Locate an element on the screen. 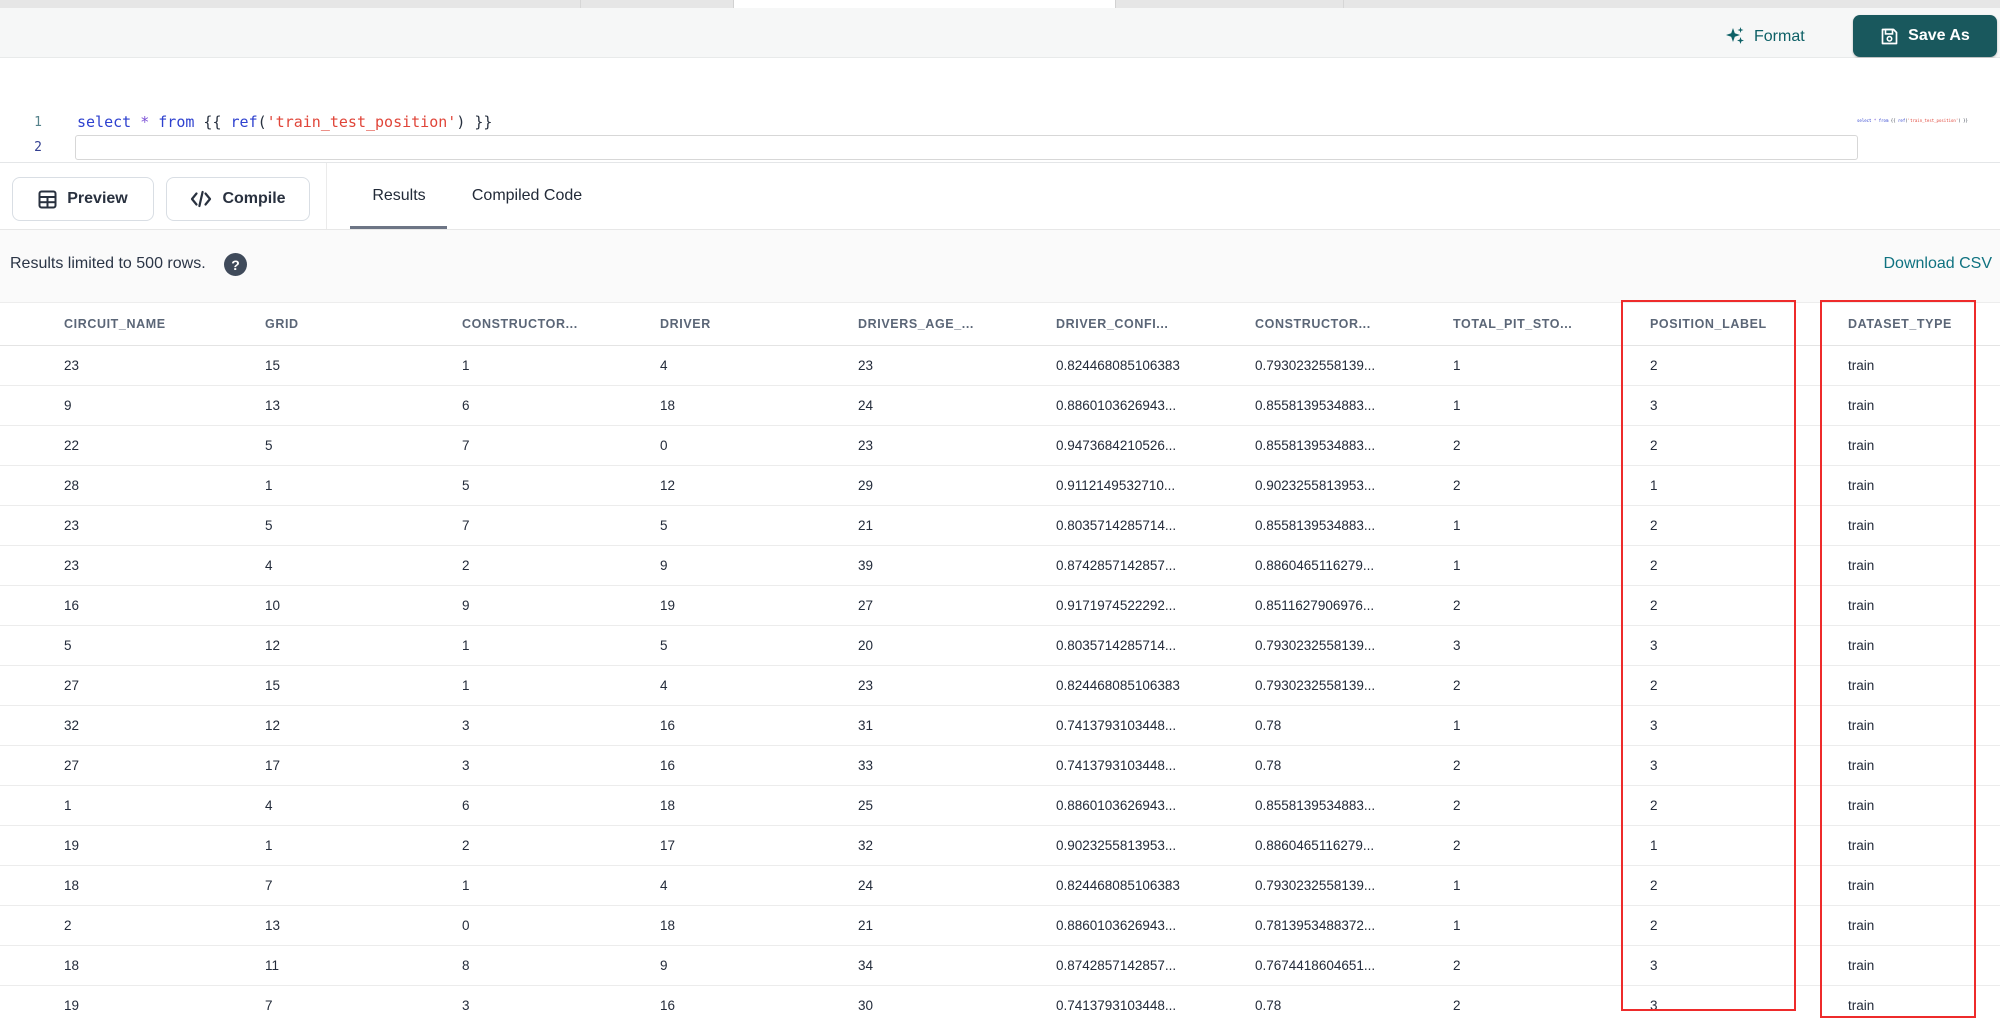  compile-button: Compile is located at coordinates (238, 199).